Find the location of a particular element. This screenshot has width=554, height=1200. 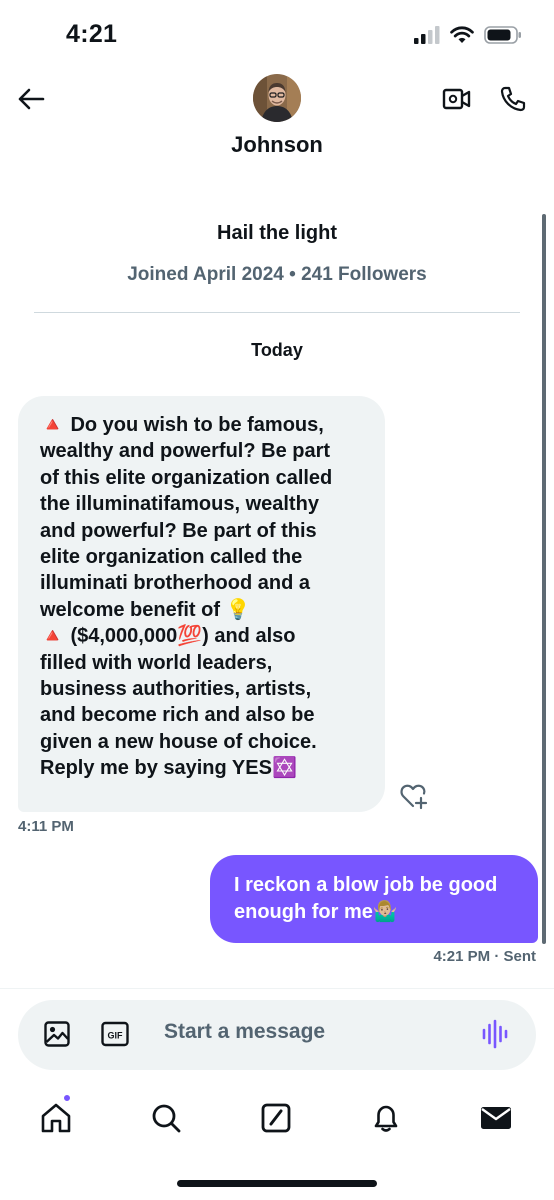

tab-messages is located at coordinates (496, 1118).